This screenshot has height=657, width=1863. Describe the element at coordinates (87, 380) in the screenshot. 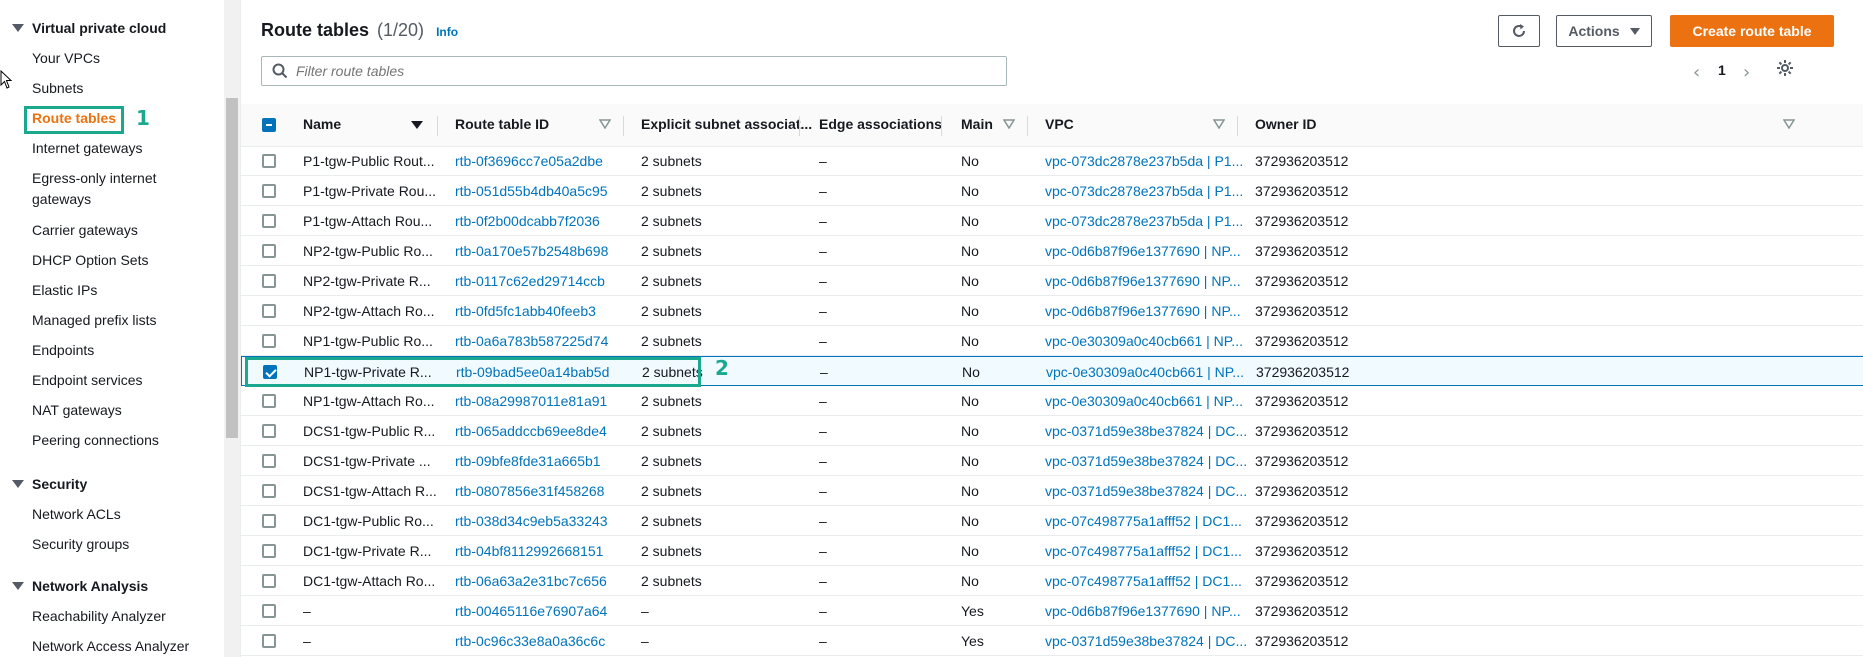

I see `sidebar-item-endpoint-services: Endpoint services` at that location.